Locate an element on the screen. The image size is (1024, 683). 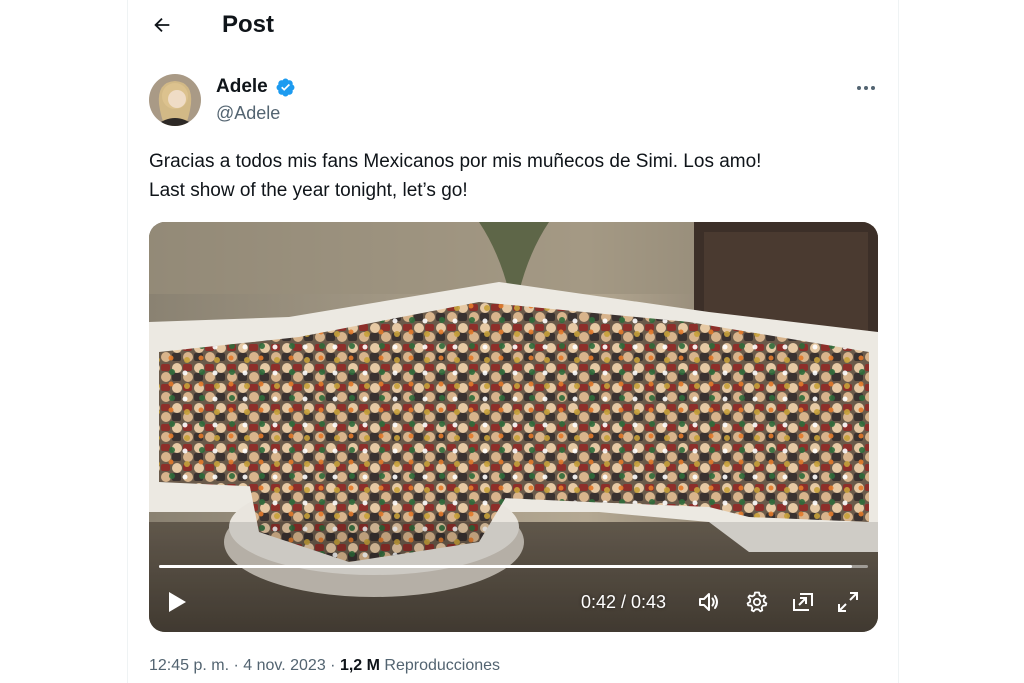
back-button is located at coordinates (162, 25).